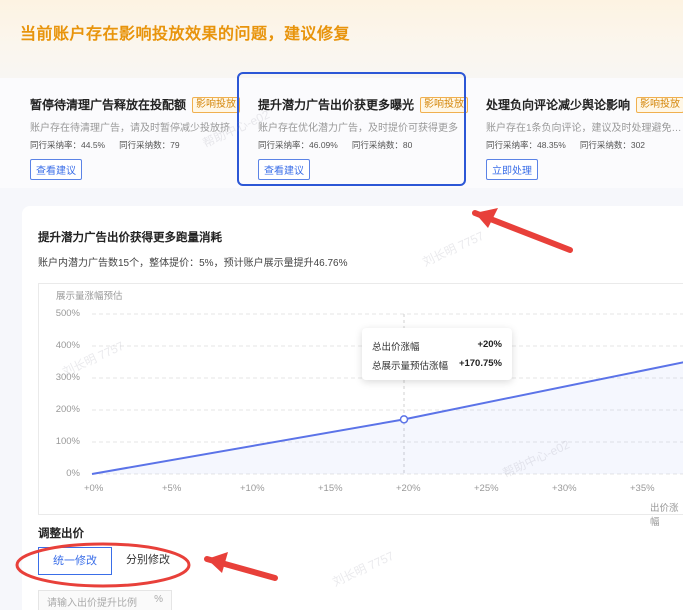 This screenshot has width=683, height=610. Describe the element at coordinates (512, 169) in the screenshot. I see `handle-now-button: 立即处理` at that location.